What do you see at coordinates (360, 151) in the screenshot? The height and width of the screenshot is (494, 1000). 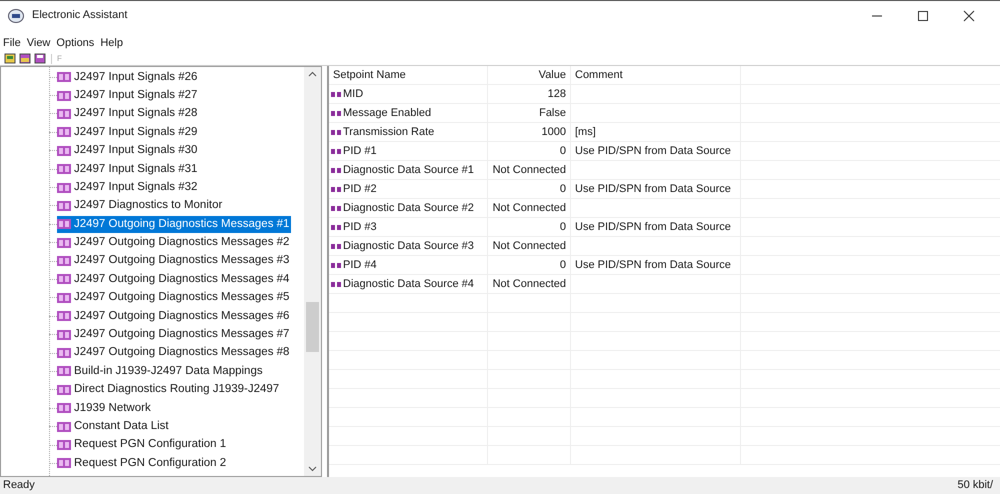 I see `table-cell-text: PID #1` at bounding box center [360, 151].